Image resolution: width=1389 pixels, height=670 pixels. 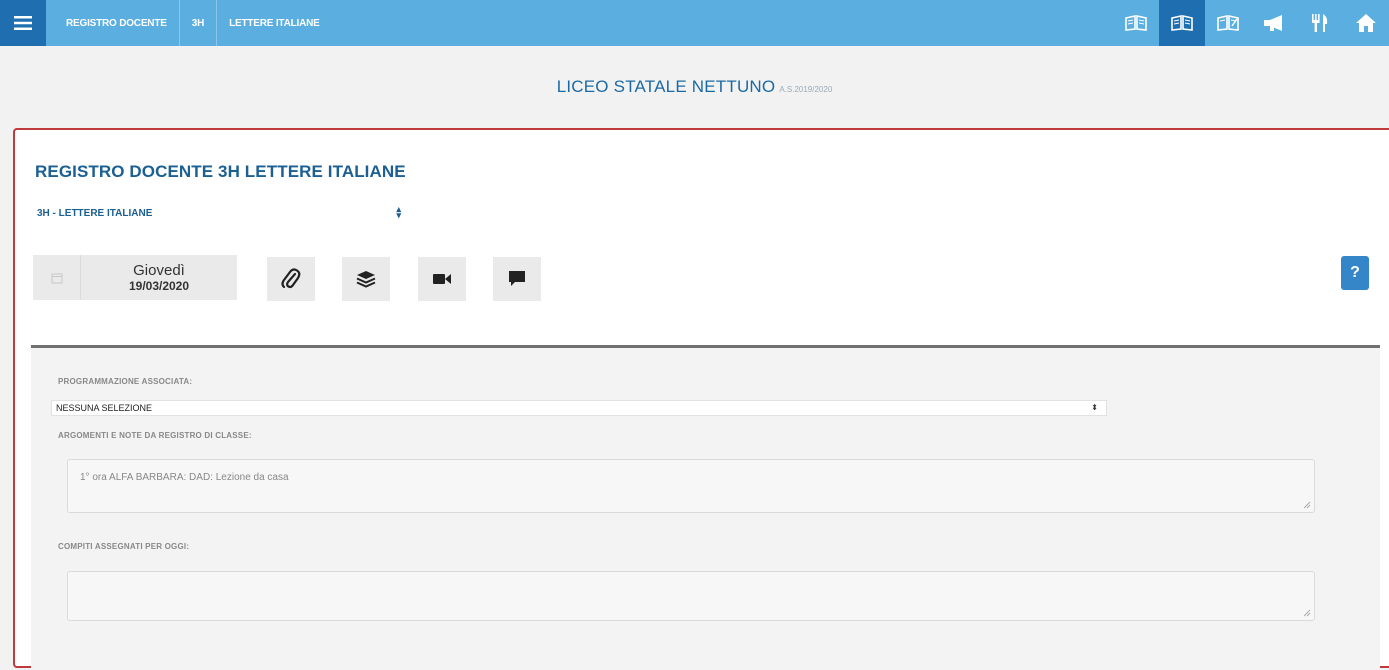 I want to click on paperclip-icon, so click(x=291, y=278).